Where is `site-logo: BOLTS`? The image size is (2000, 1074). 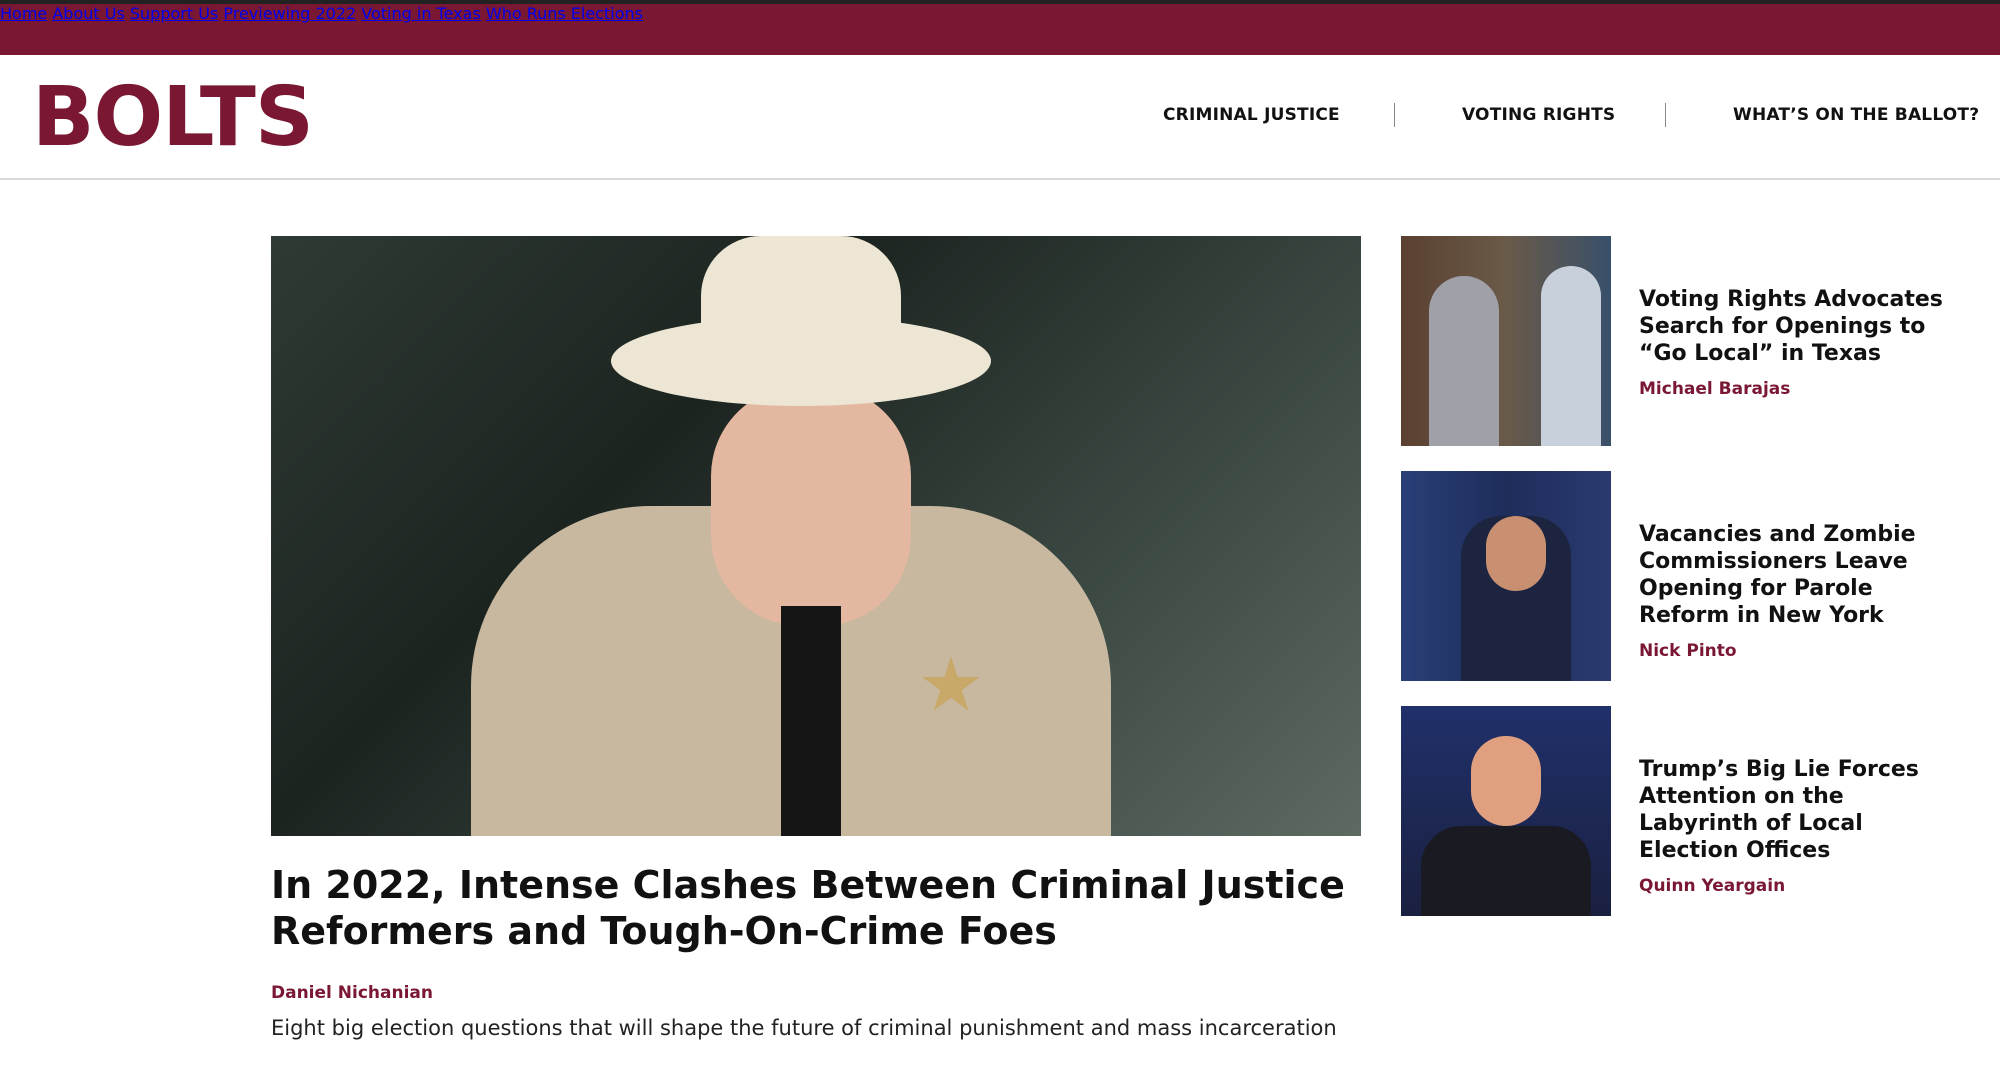
site-logo: BOLTS is located at coordinates (173, 118).